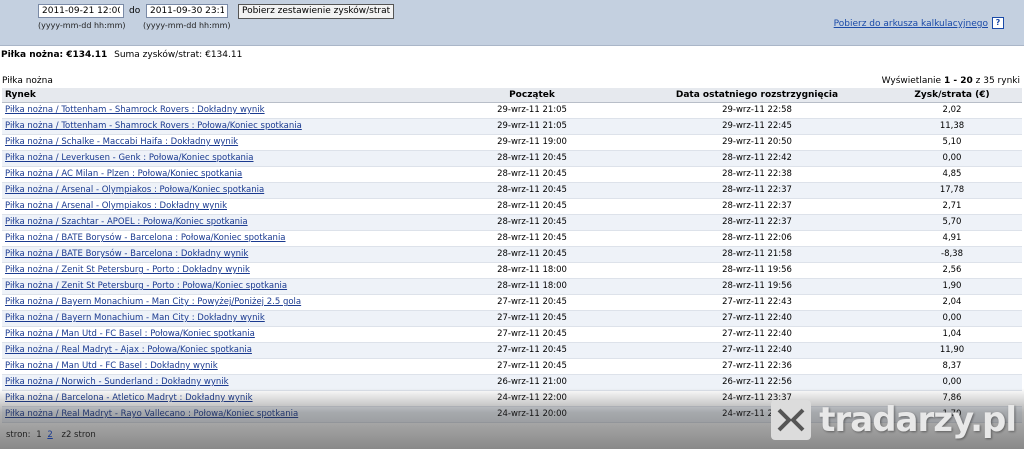  I want to click on total-label: Suma zysków/strat:, so click(158, 55).